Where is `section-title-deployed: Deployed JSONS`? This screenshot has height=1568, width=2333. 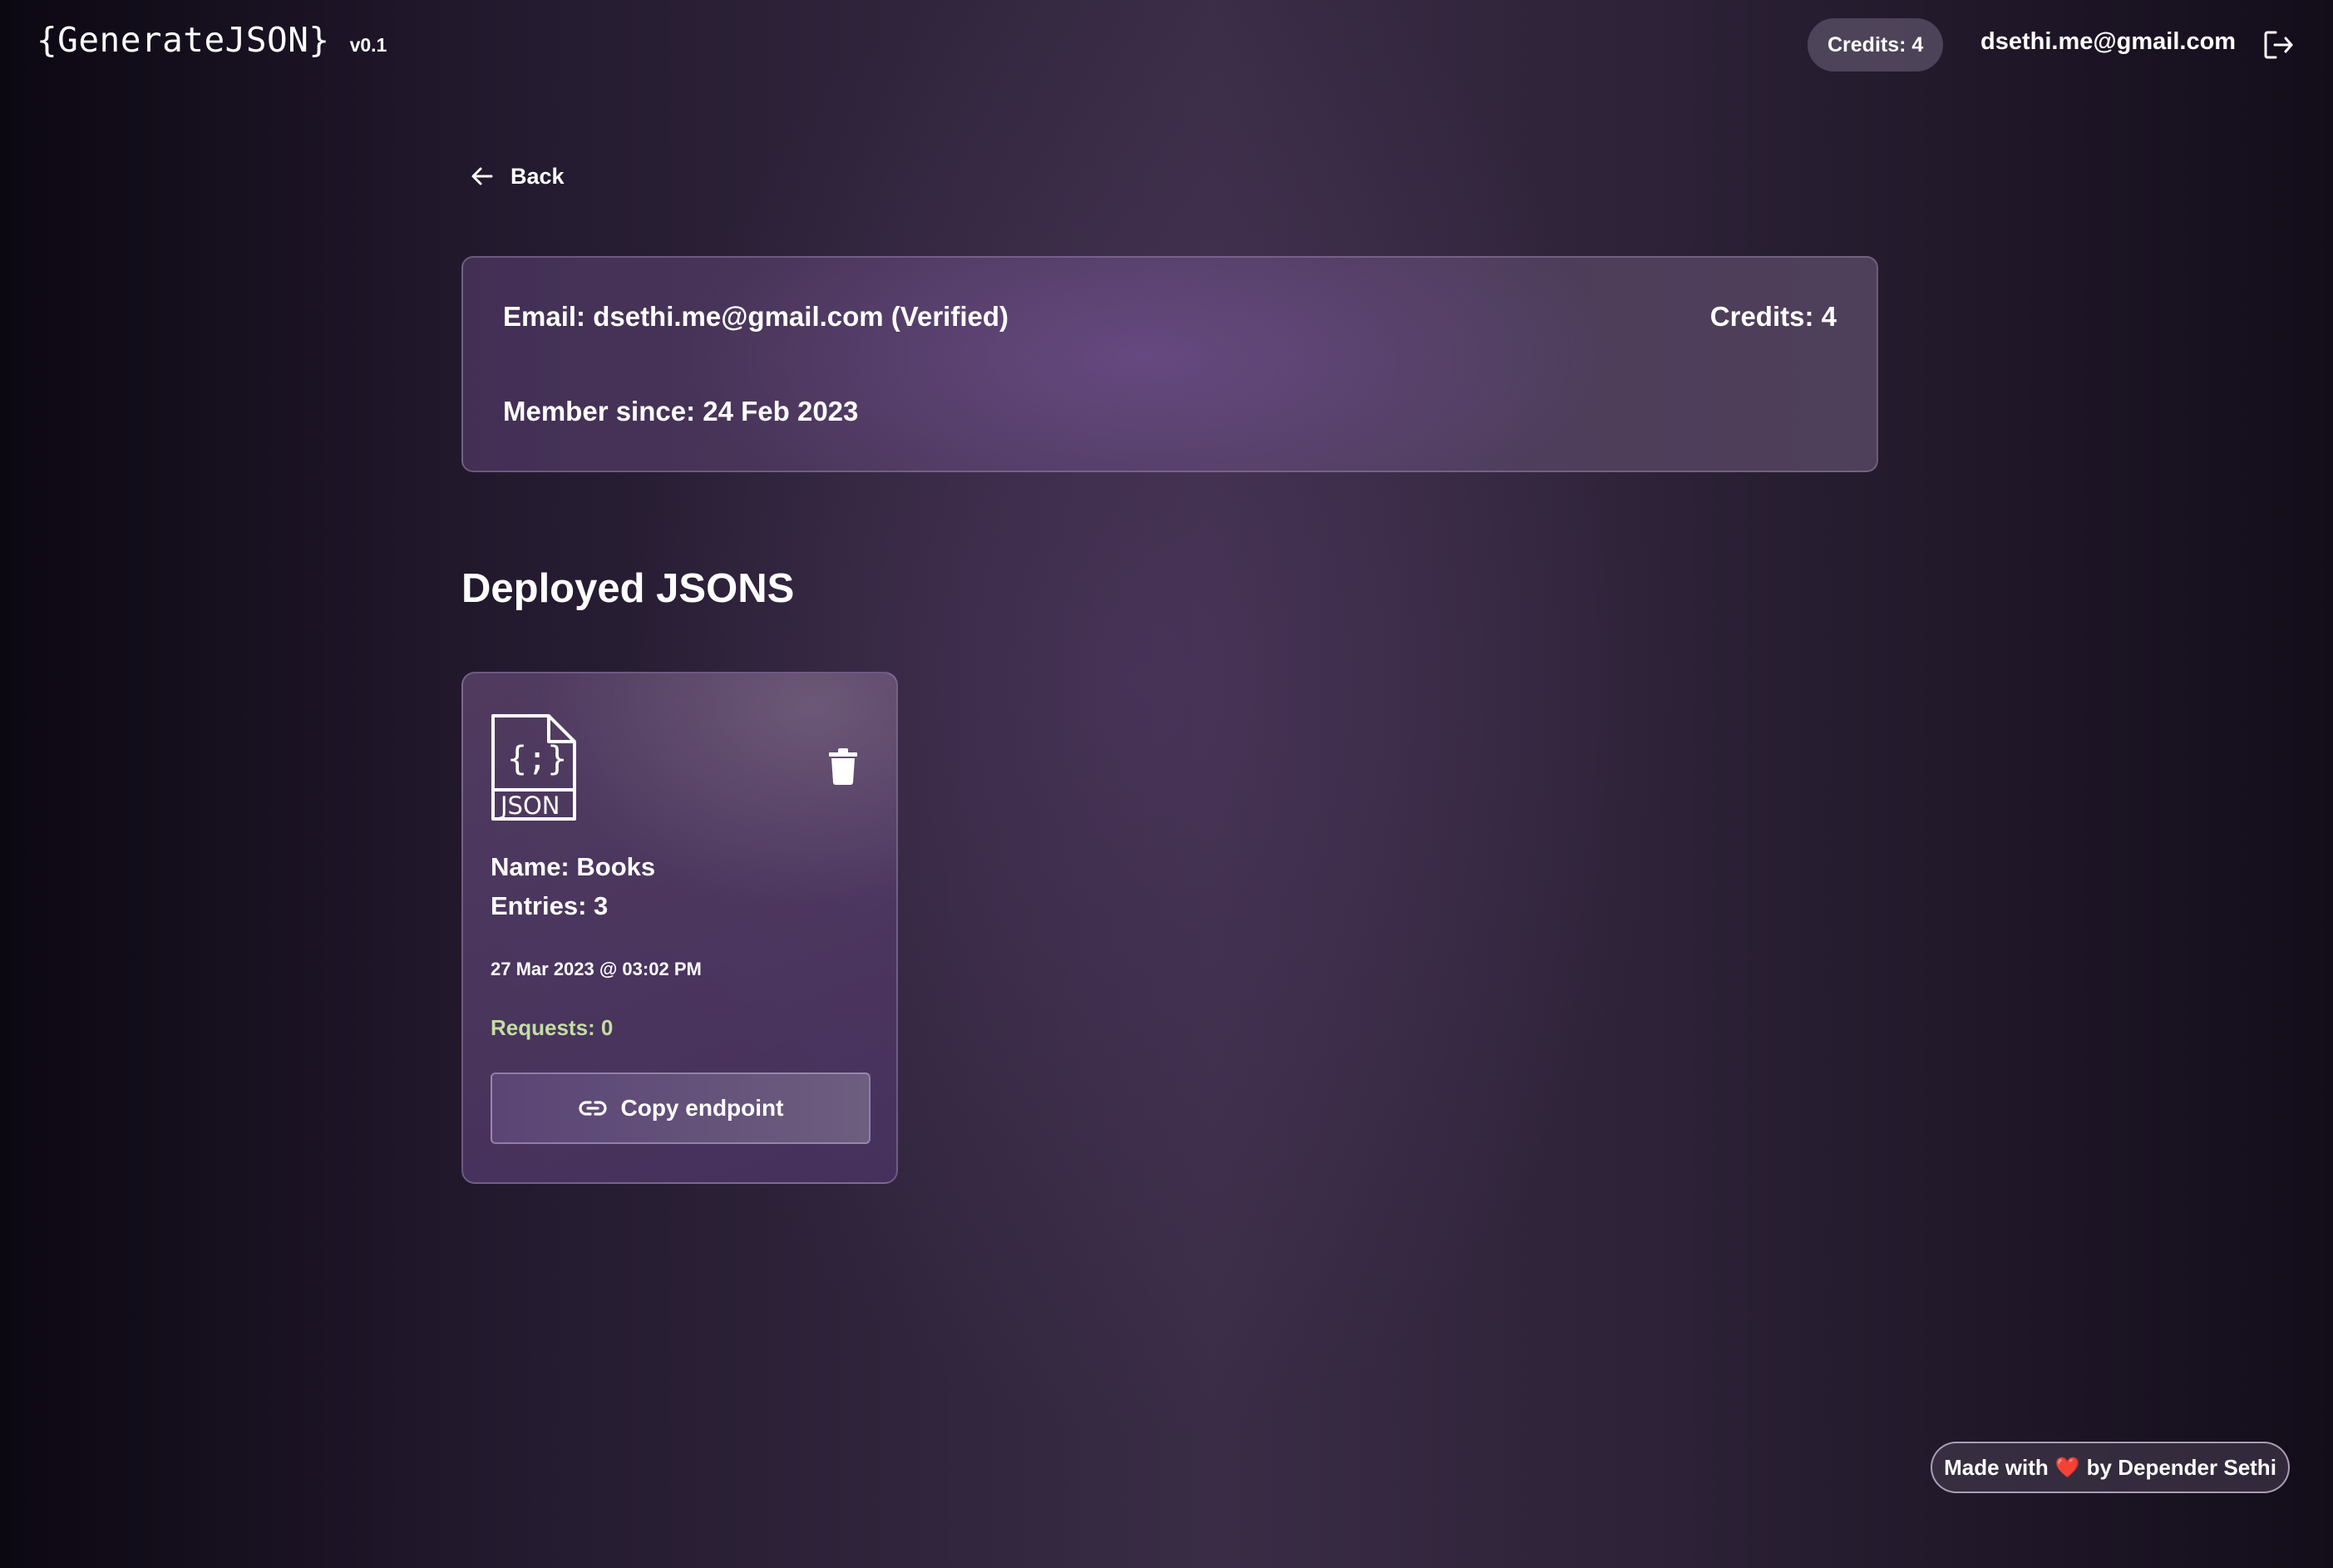
section-title-deployed: Deployed JSONS is located at coordinates (628, 588).